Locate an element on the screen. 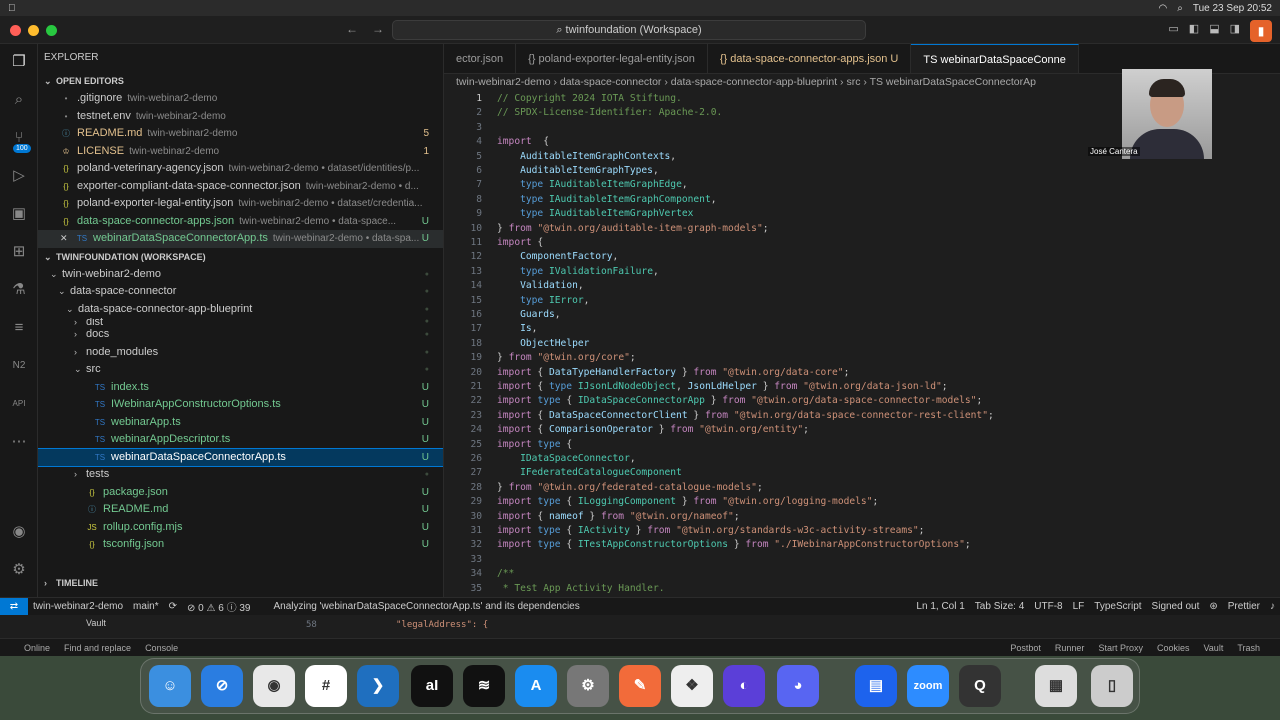 The width and height of the screenshot is (1280, 720). discord-dock-icon: ◕ is located at coordinates (798, 686).